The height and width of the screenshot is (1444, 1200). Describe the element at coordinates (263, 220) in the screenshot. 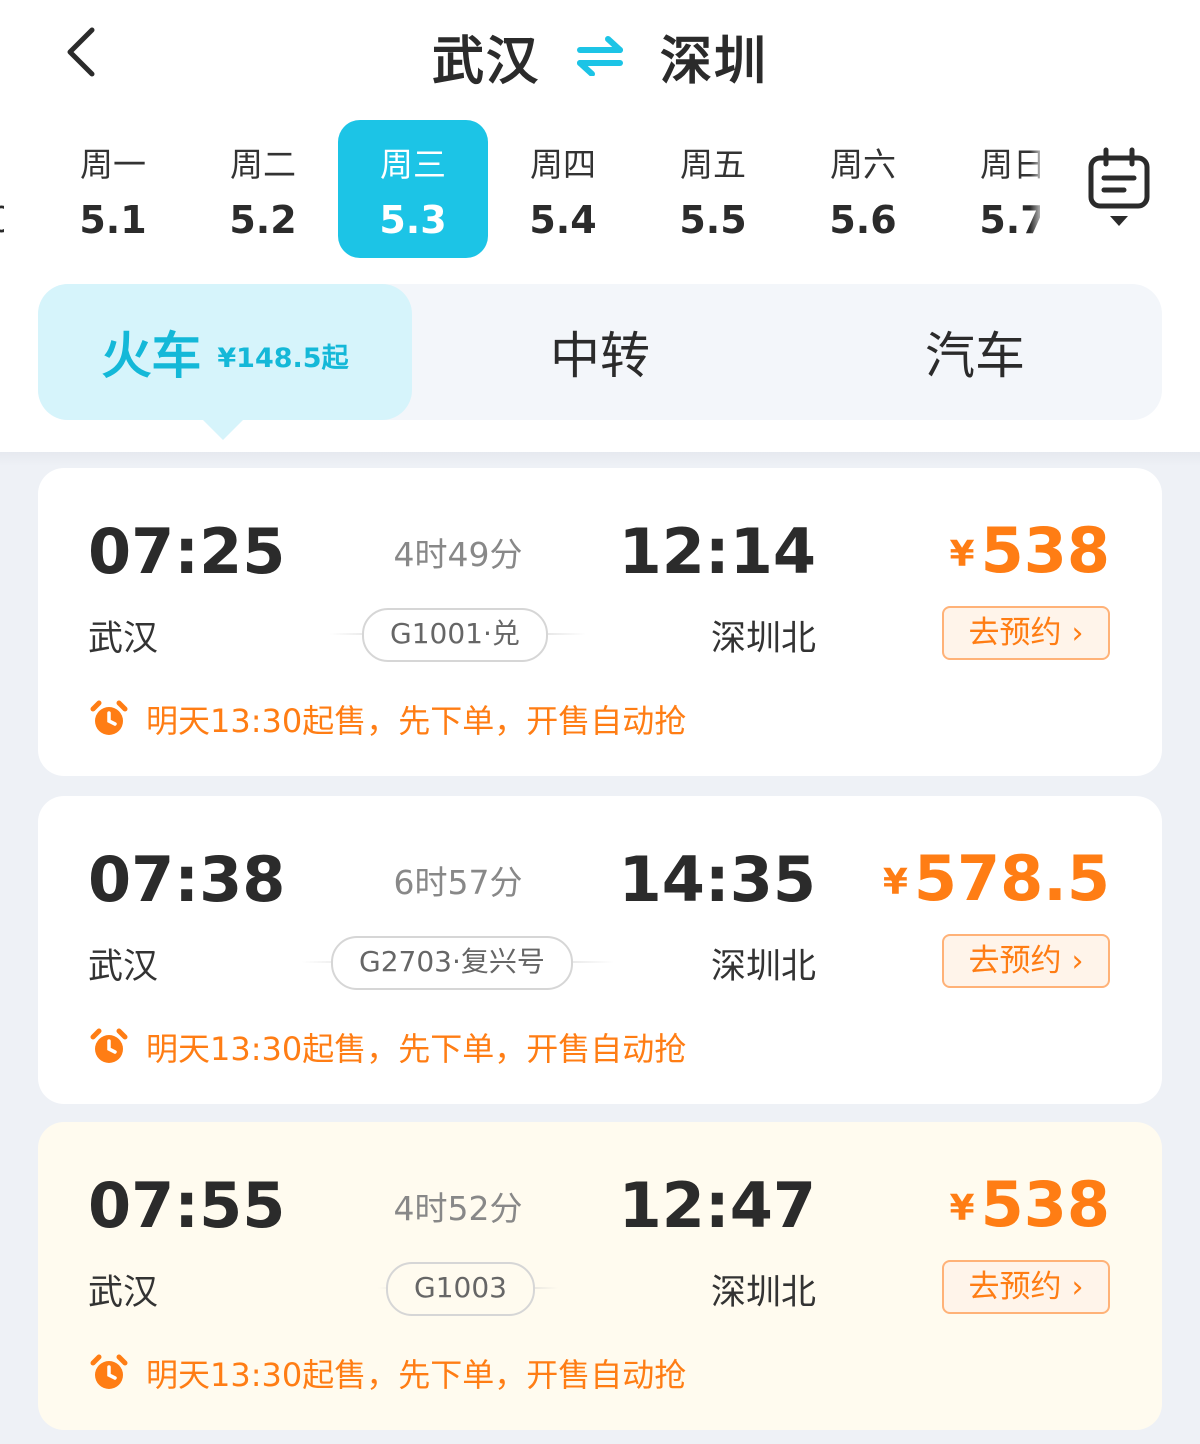

I see `date-day: 5.2` at that location.